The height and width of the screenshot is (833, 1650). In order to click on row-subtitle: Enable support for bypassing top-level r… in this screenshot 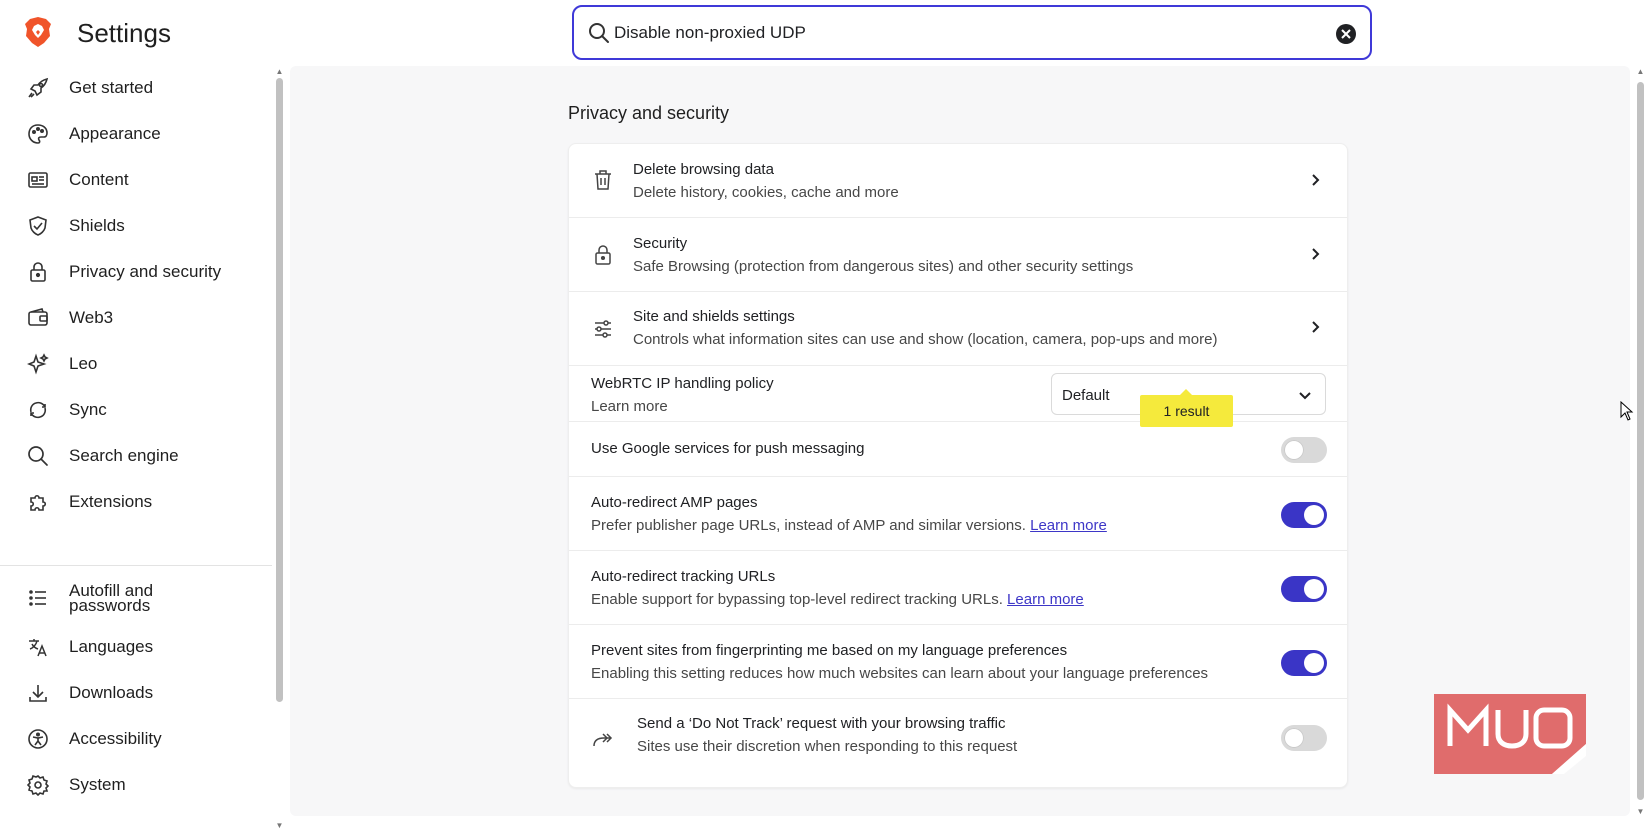, I will do `click(837, 599)`.